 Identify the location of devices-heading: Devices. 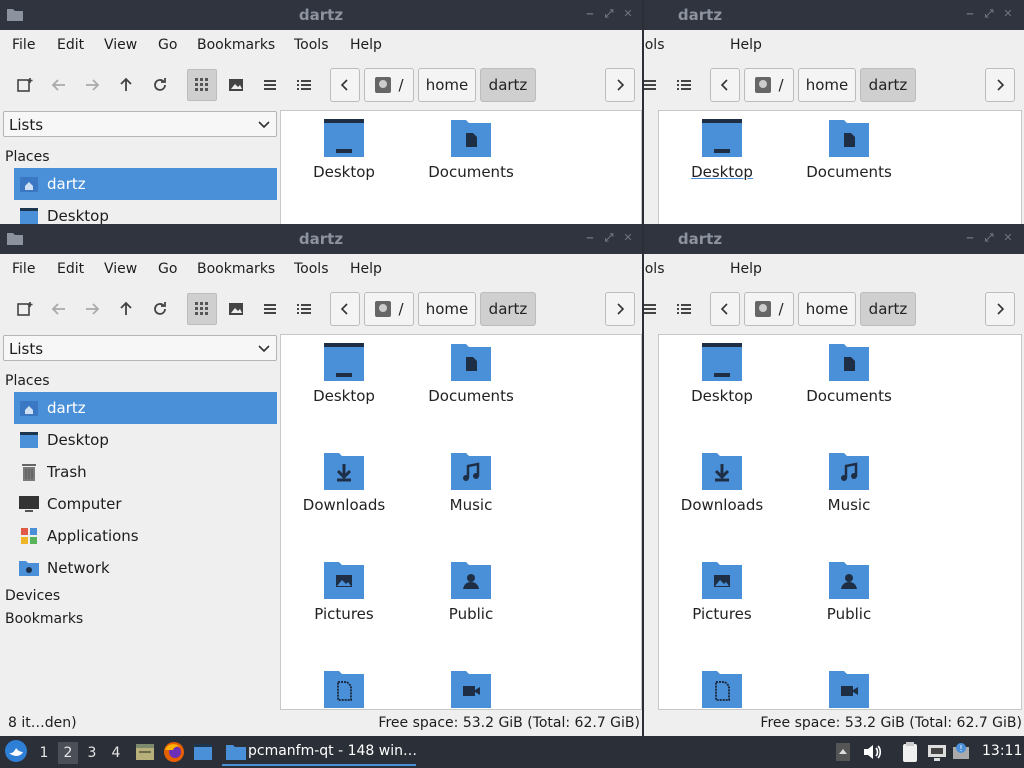
(32, 596).